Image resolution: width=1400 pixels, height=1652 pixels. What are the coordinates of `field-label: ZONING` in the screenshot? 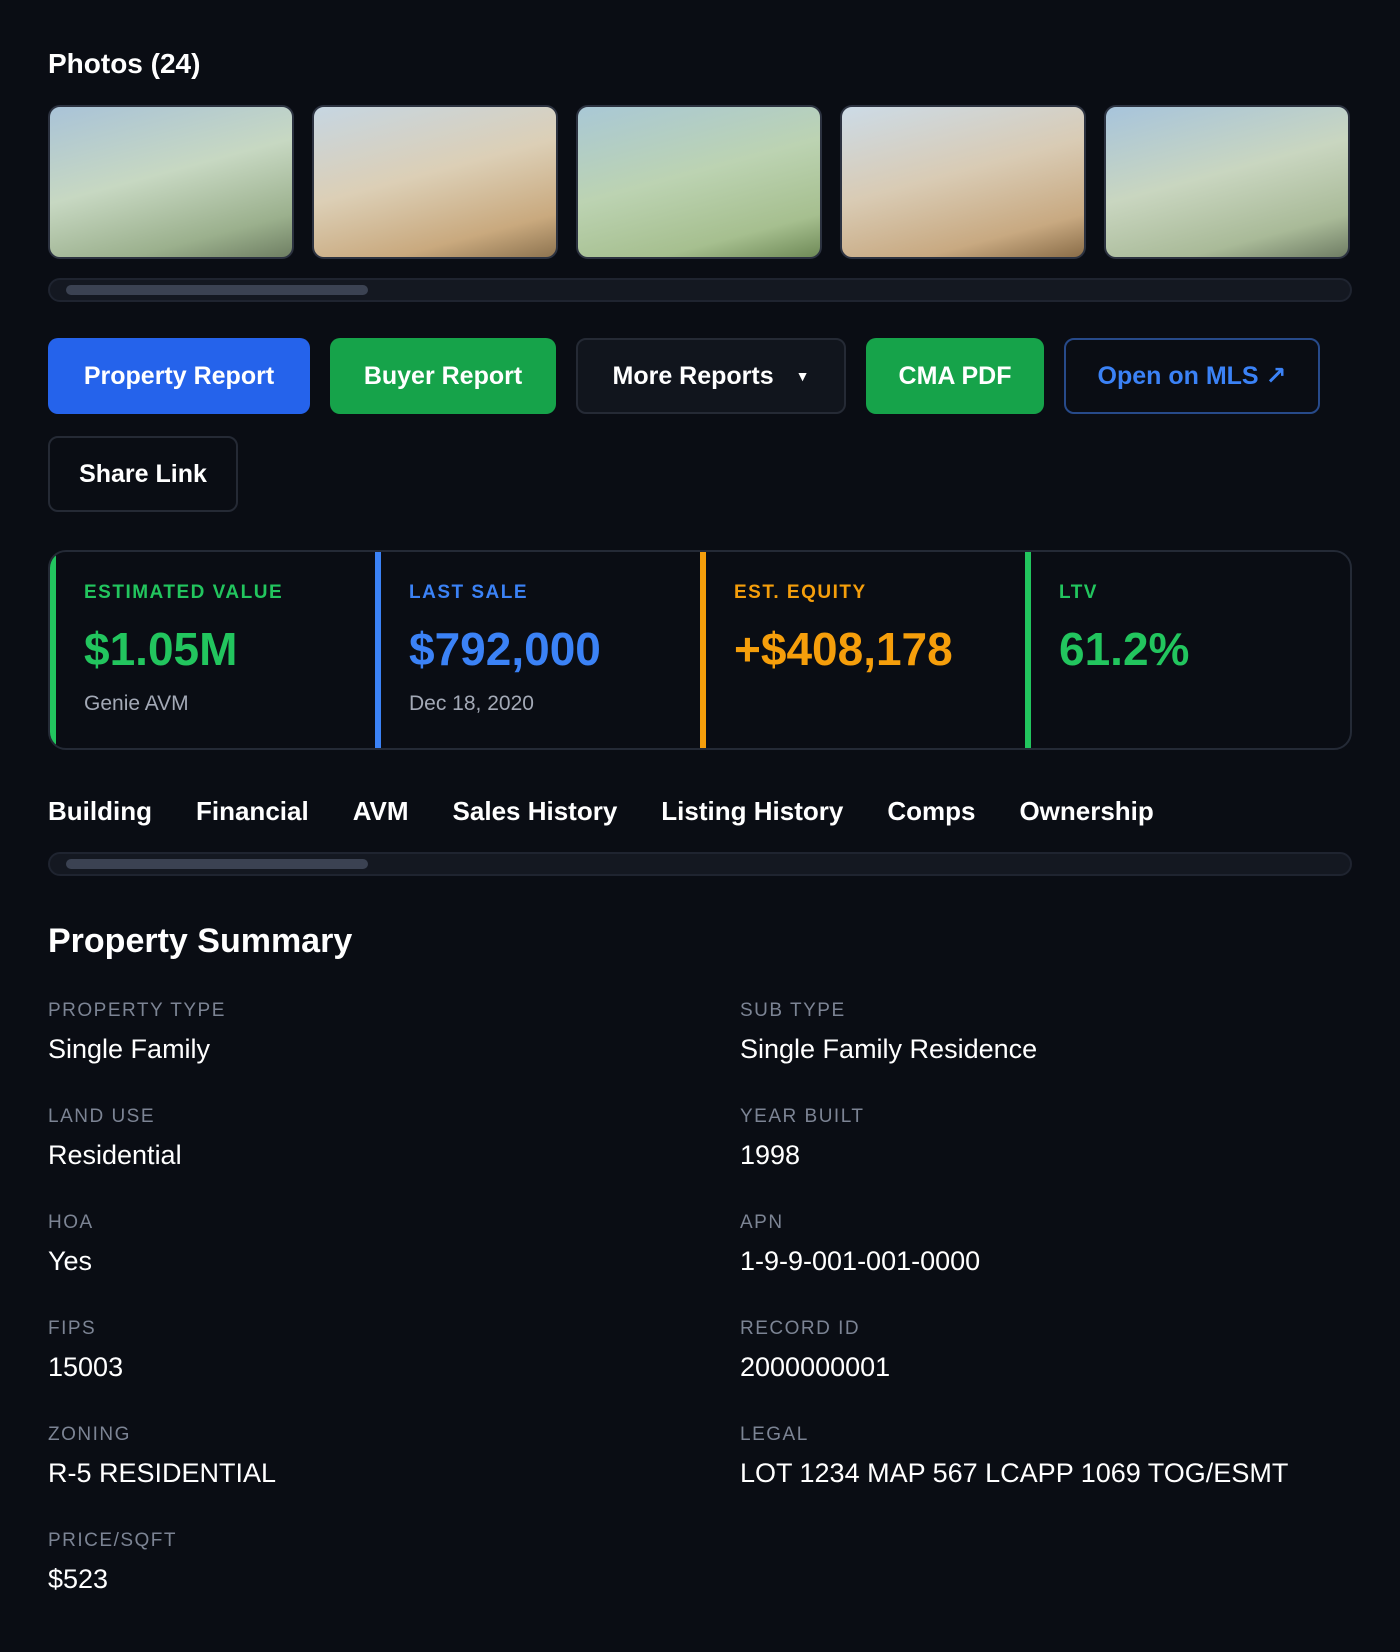 It's located at (89, 1434).